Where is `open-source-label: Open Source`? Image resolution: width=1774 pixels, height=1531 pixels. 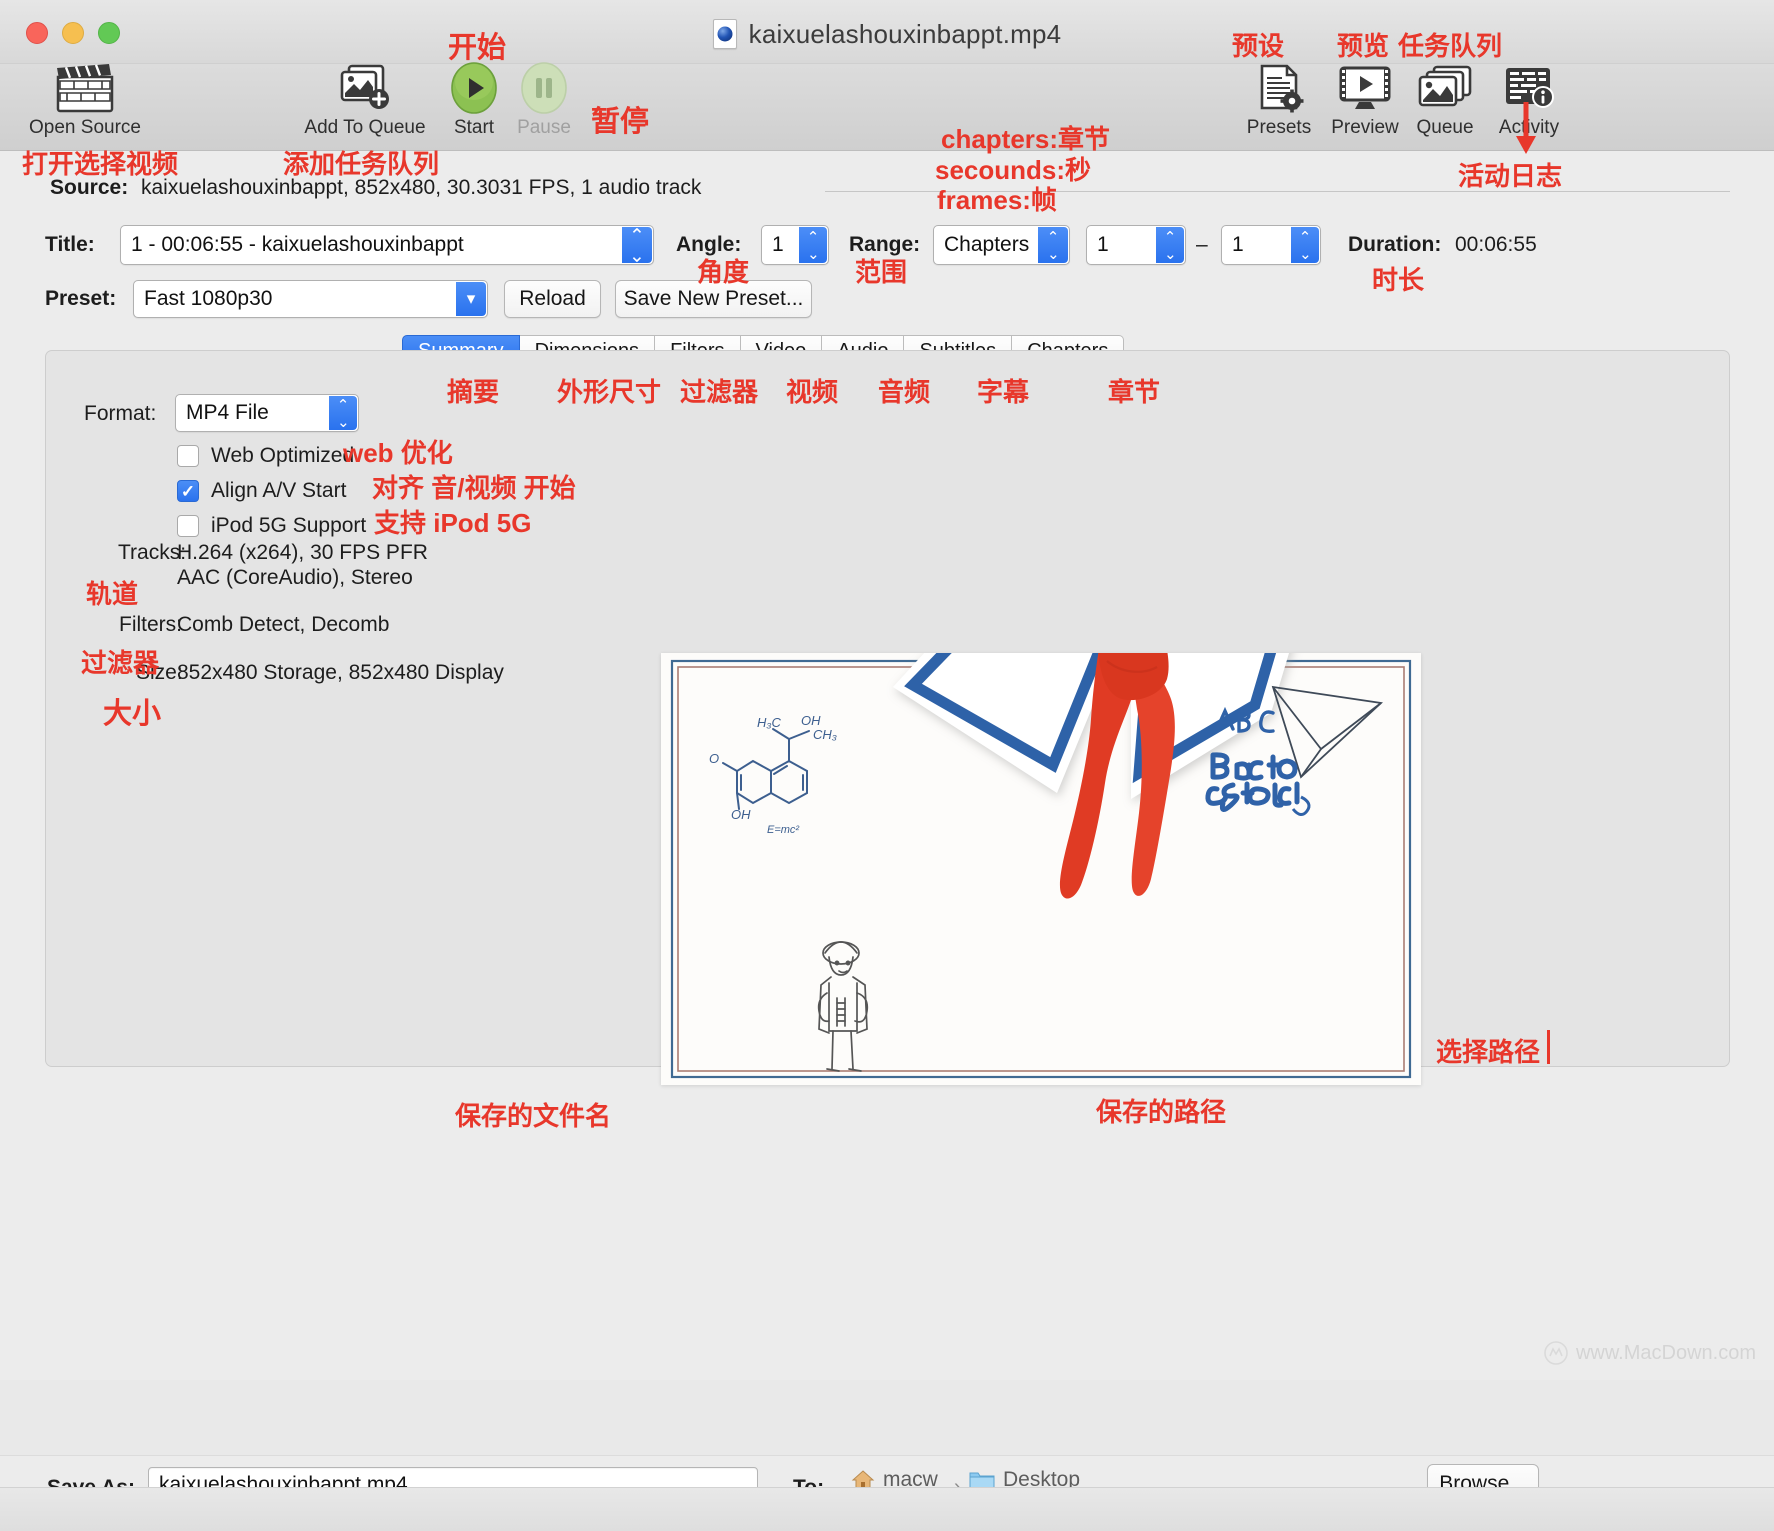
open-source-label: Open Source is located at coordinates (85, 127).